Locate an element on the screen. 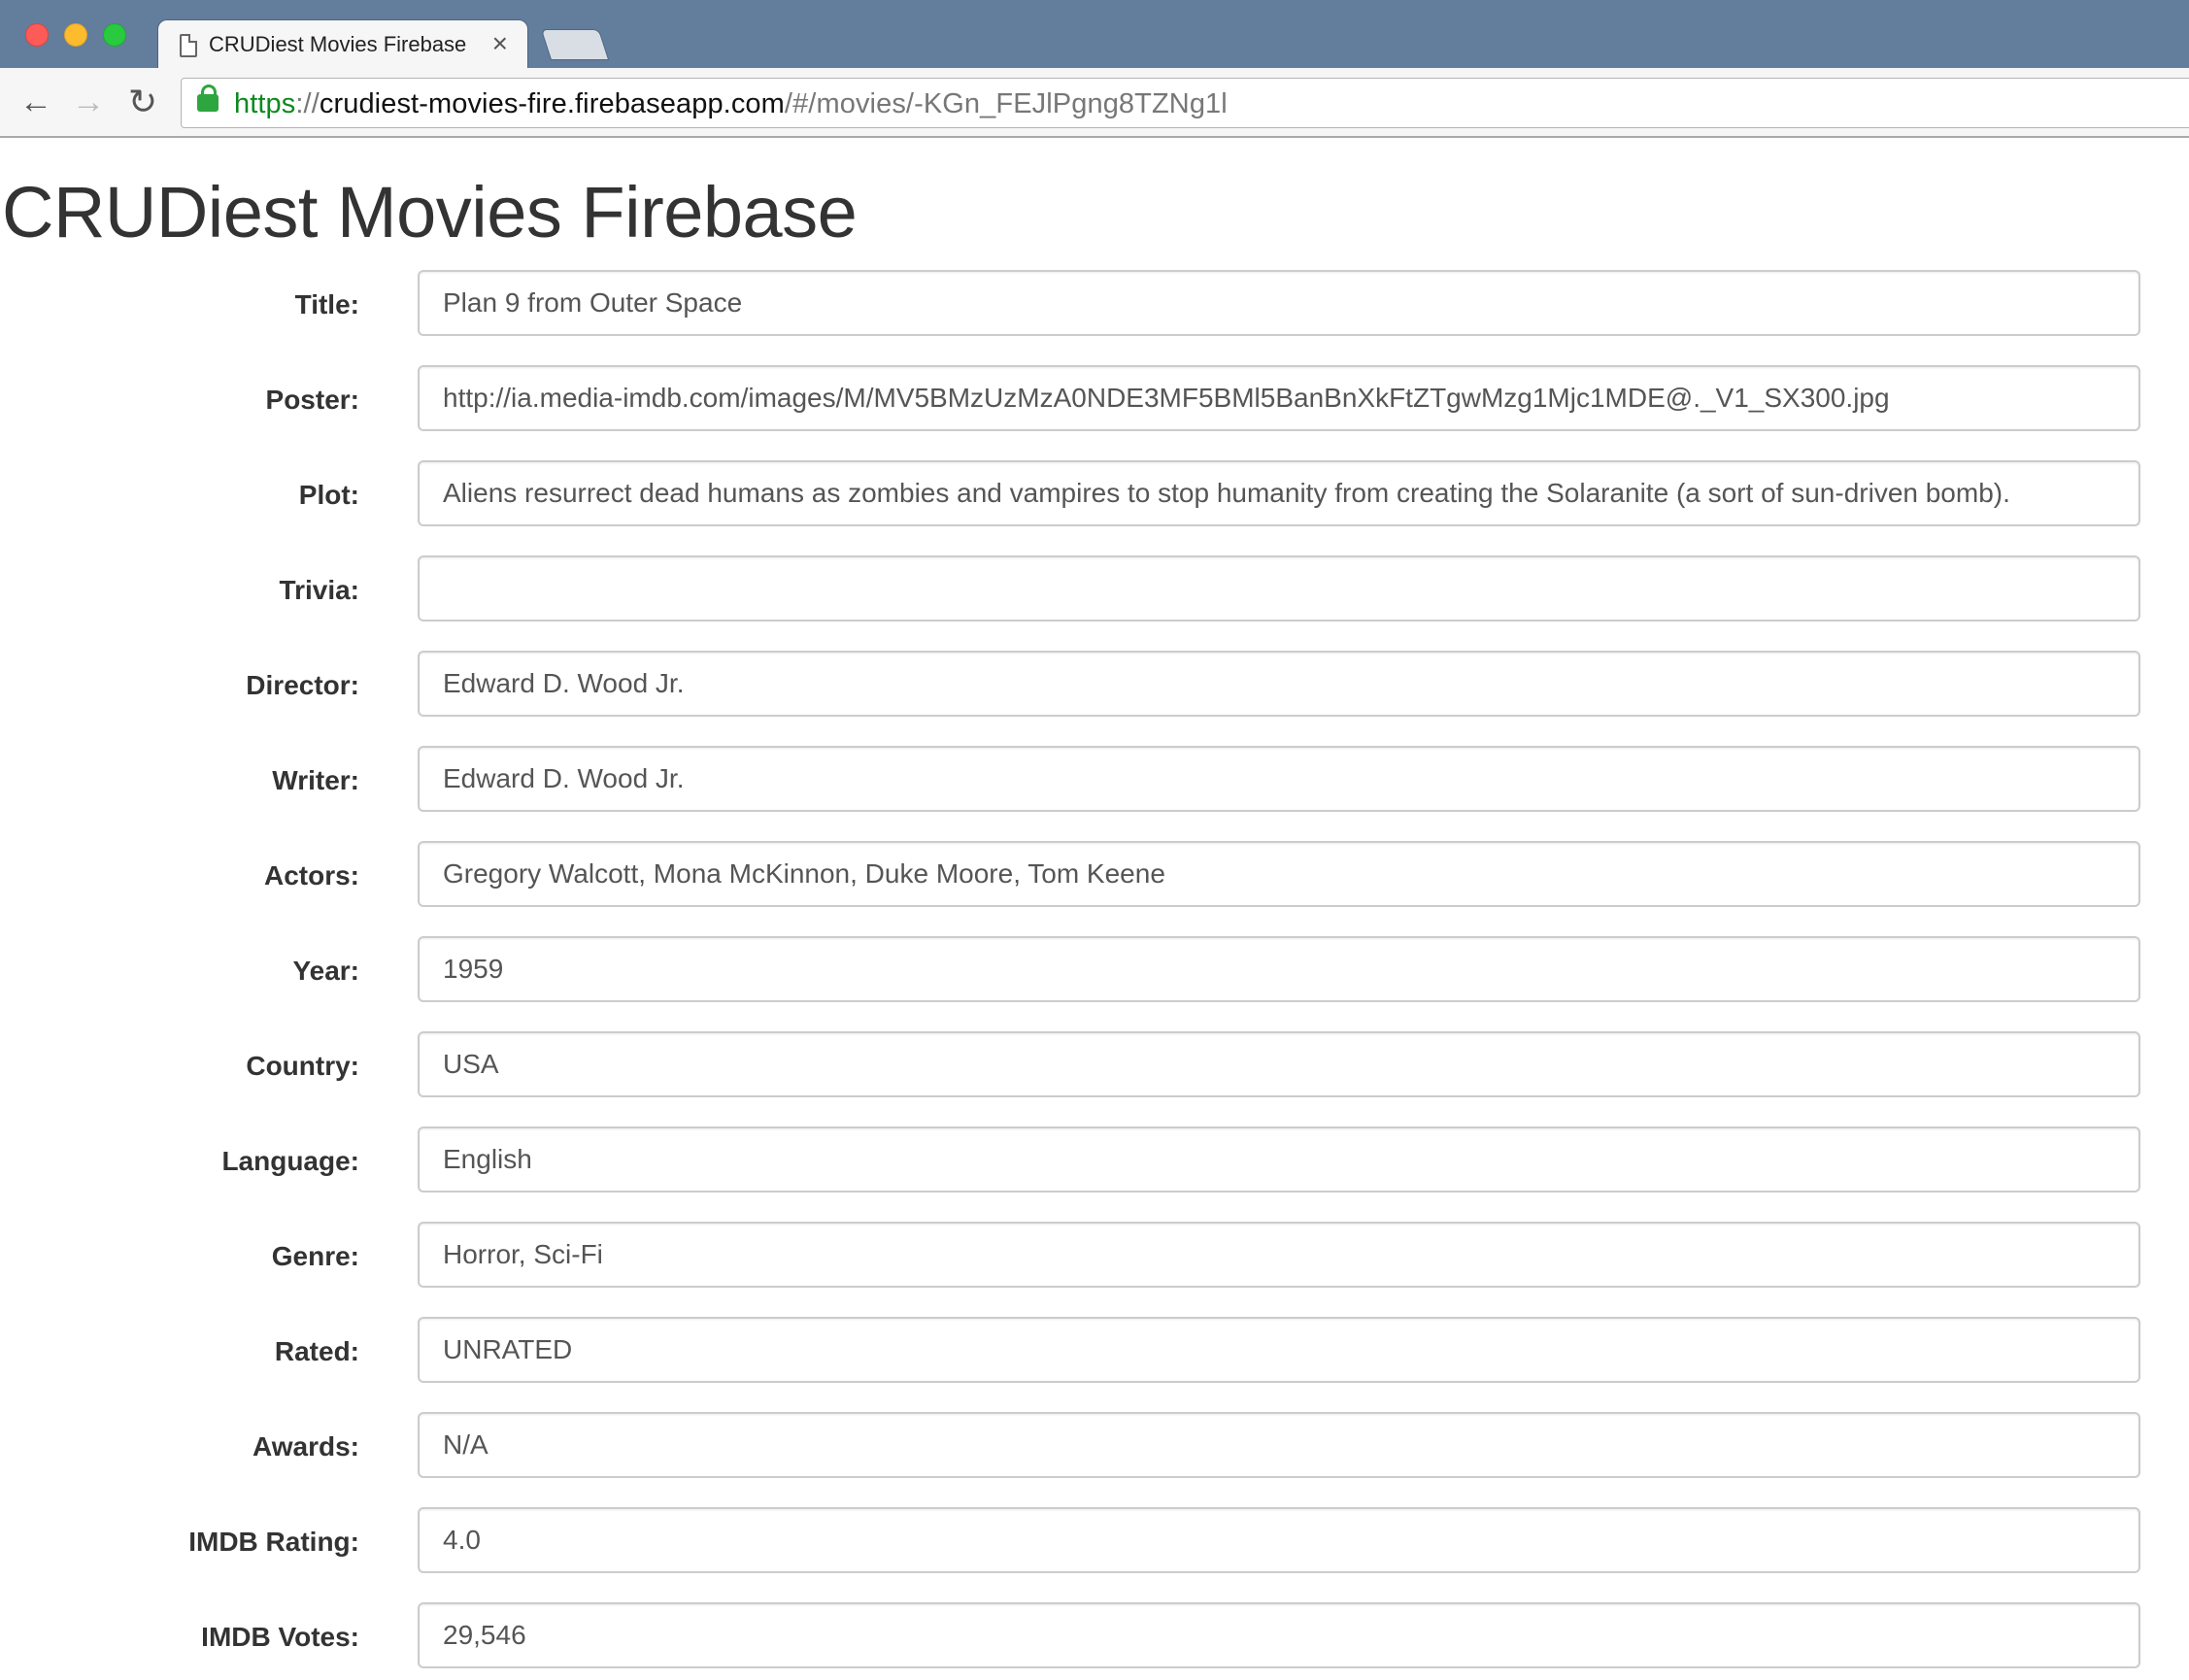  form-row-trivia: Trivia: is located at coordinates (1094, 588).